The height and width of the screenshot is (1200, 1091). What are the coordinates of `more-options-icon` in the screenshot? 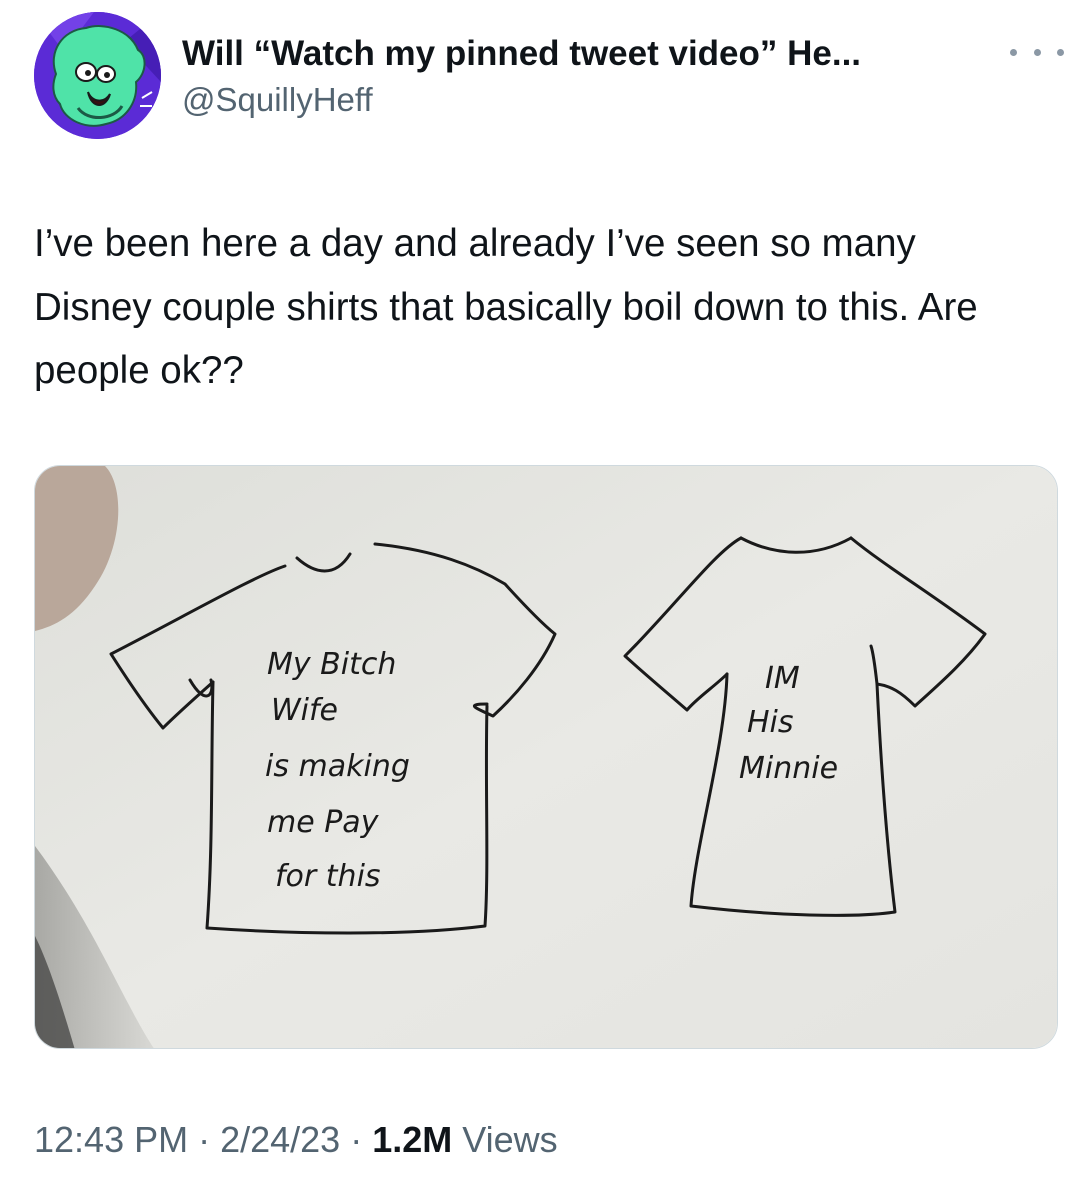 It's located at (1037, 52).